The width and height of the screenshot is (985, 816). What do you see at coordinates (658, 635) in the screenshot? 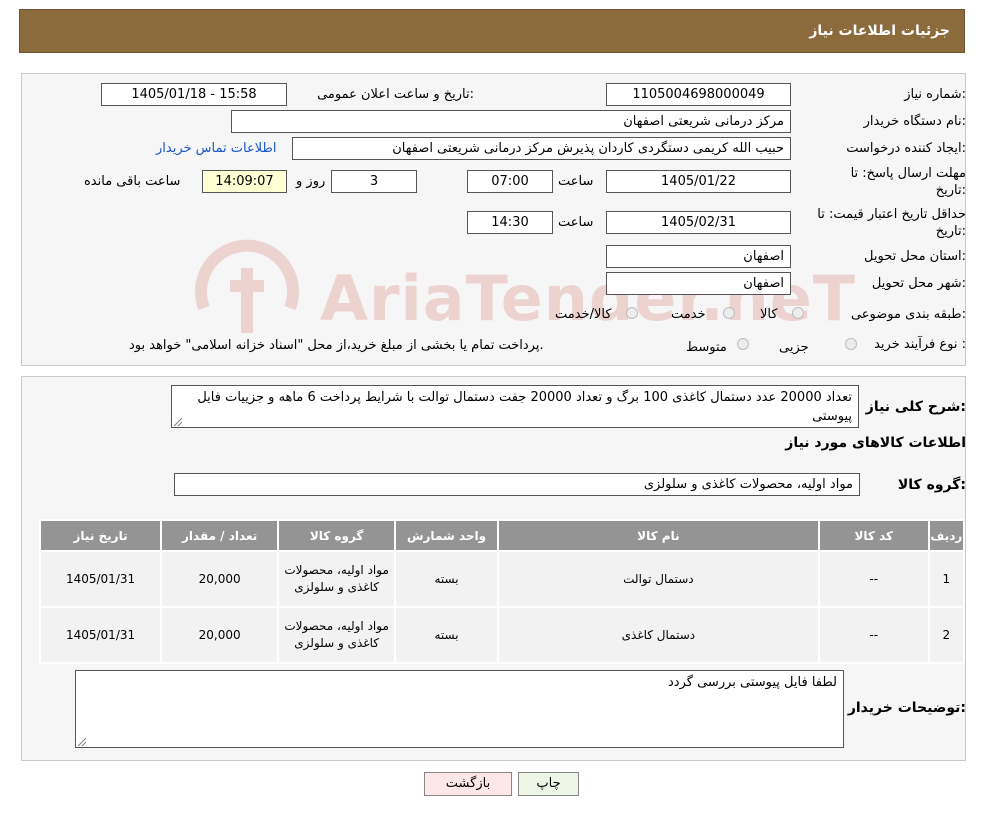
I see `cell-goods-name: دستمال کاغذی` at bounding box center [658, 635].